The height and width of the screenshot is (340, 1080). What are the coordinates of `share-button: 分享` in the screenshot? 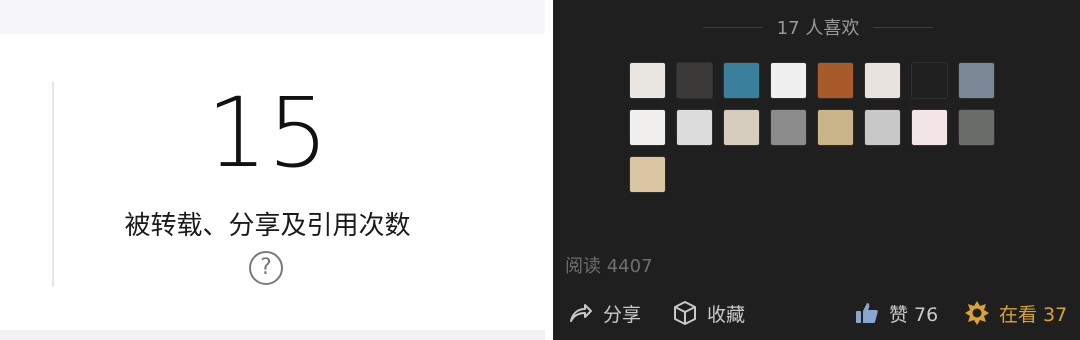 It's located at (604, 313).